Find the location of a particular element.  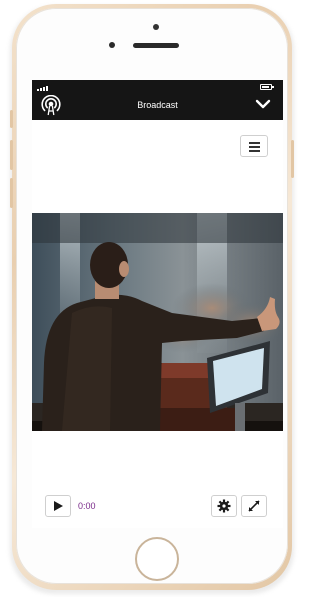

proximity-sensor is located at coordinates (112, 45).